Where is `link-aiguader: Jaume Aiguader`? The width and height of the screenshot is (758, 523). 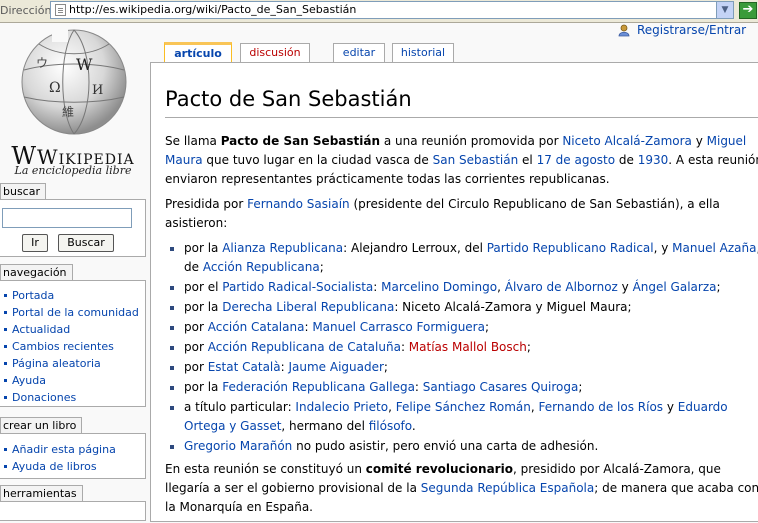
link-aiguader: Jaume Aiguader is located at coordinates (335, 367).